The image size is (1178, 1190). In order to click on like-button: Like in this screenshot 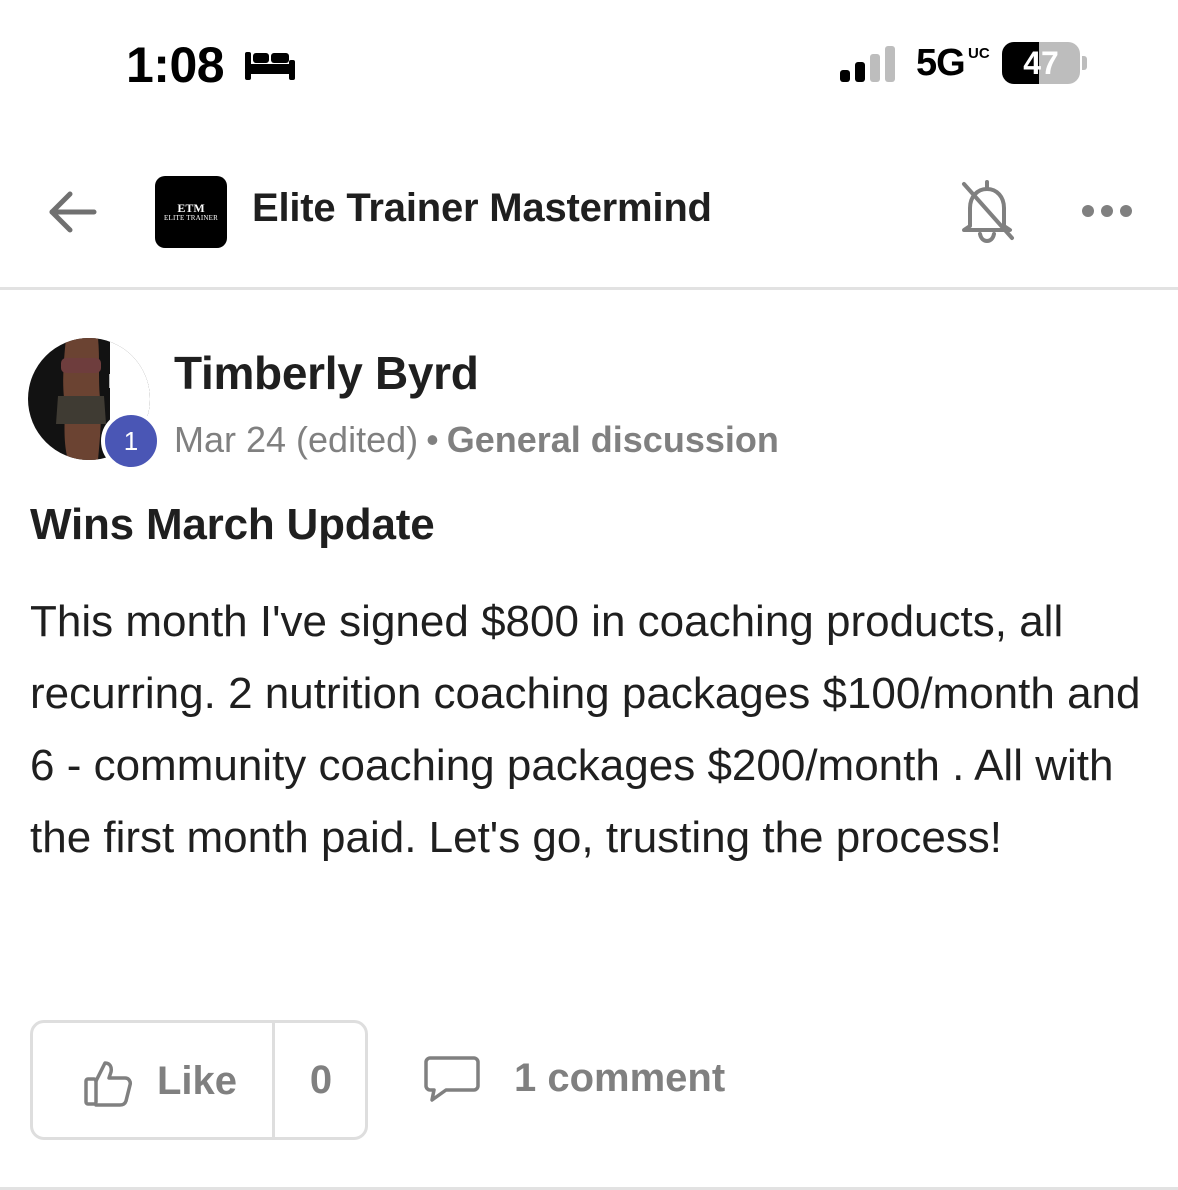, I will do `click(154, 1080)`.